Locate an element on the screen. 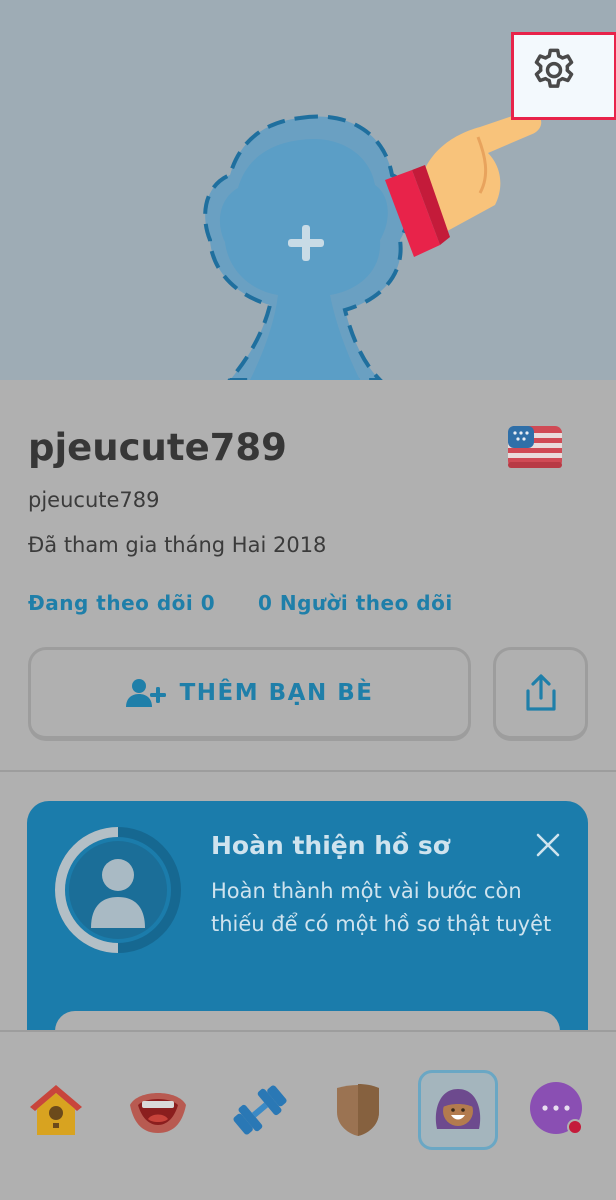  more-icon is located at coordinates (556, 1108).